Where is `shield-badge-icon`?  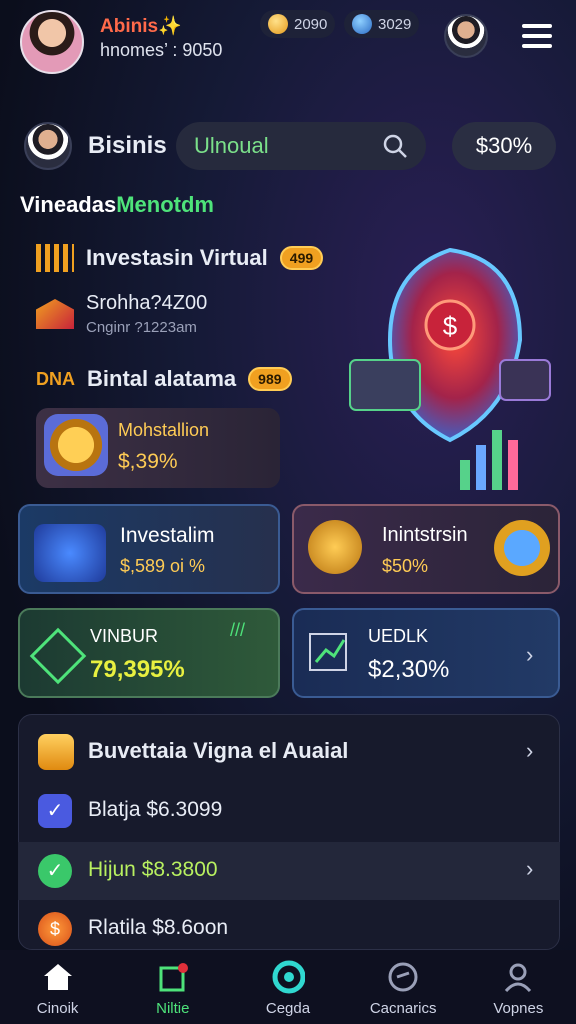
shield-badge-icon is located at coordinates (56, 752).